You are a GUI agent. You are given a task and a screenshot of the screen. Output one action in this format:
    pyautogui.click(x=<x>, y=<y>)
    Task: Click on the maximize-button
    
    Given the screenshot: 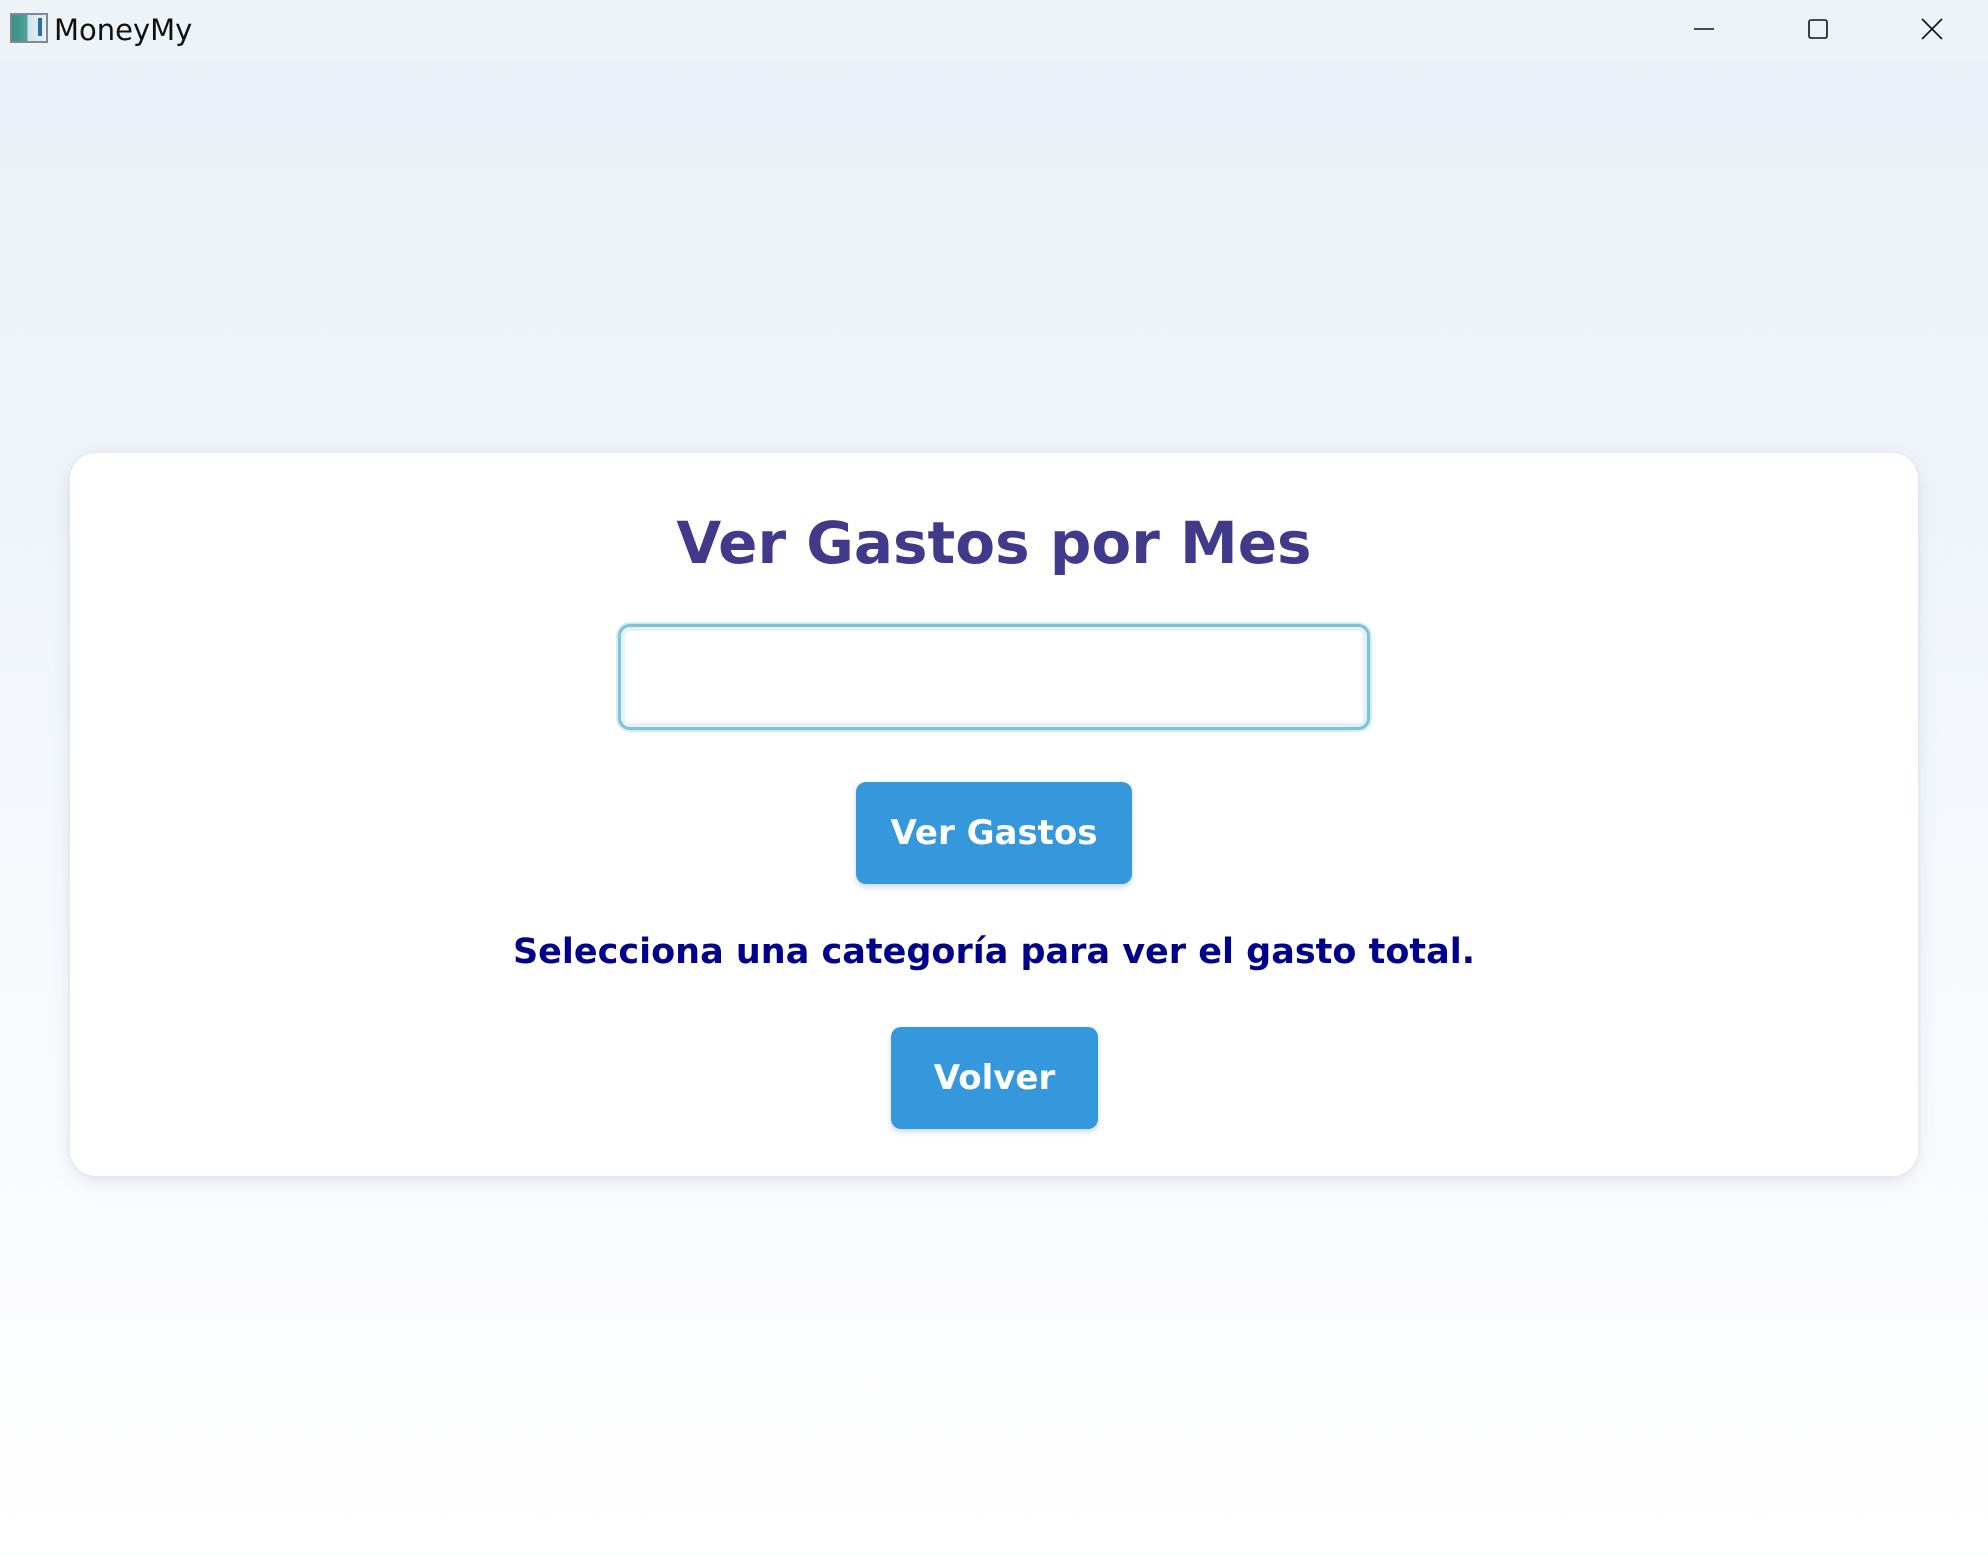 What is the action you would take?
    pyautogui.click(x=1818, y=29)
    